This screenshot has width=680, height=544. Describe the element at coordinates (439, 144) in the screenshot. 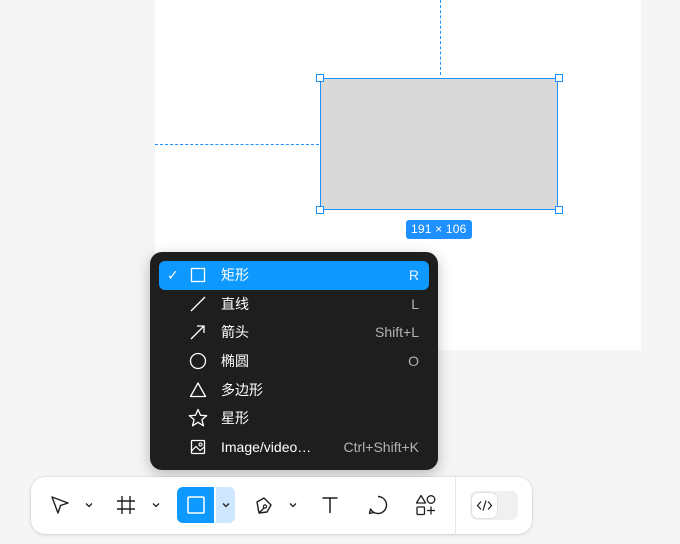

I see `rectangle-shape` at that location.